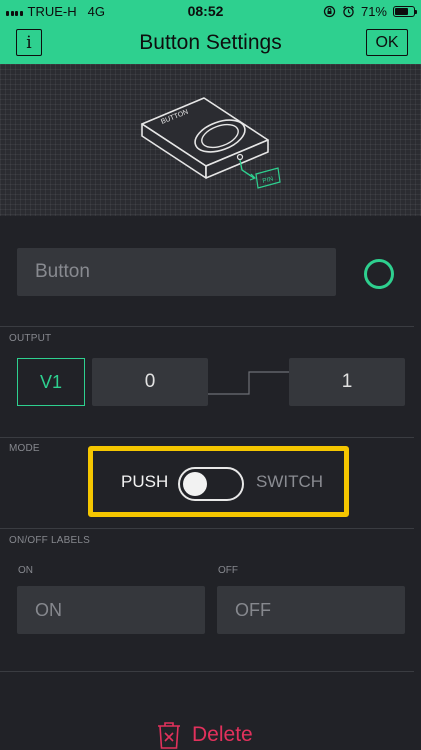 The width and height of the screenshot is (421, 750). What do you see at coordinates (348, 11) in the screenshot?
I see `alarm-icon` at bounding box center [348, 11].